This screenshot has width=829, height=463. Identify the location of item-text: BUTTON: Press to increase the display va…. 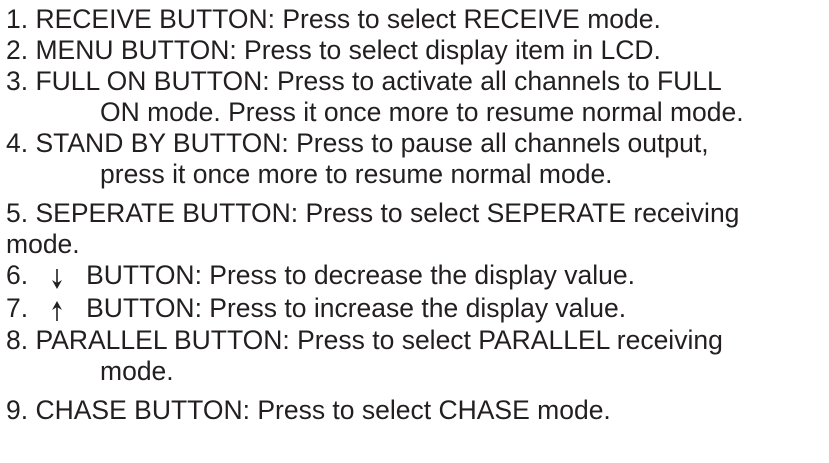
(356, 307).